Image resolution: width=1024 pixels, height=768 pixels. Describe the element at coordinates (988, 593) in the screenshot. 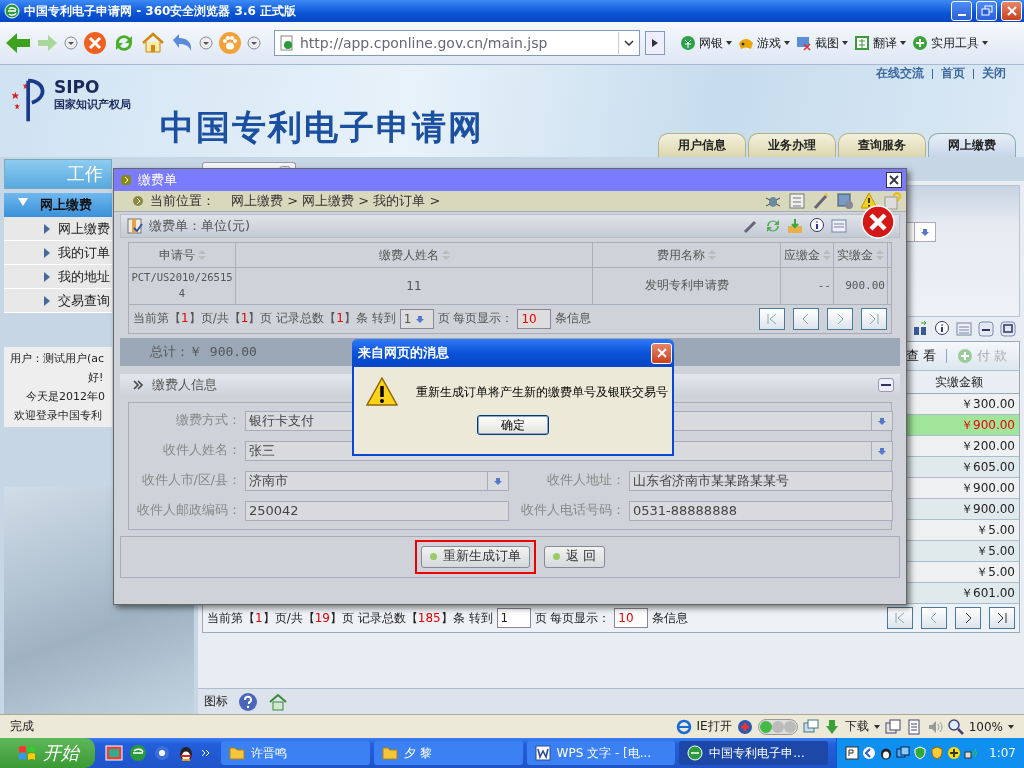

I see `amount-cell: ￥601.00` at that location.